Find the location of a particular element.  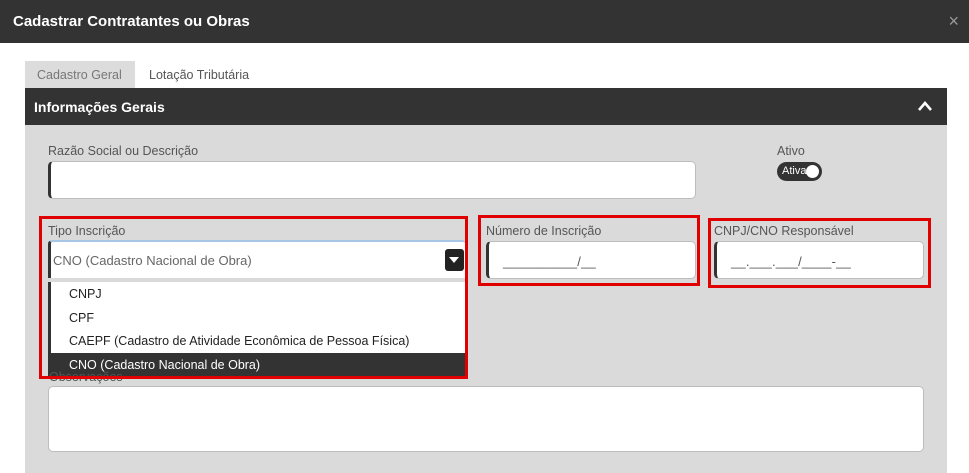

cnpj-cno-responsavel-input: __.___.___/____-__ is located at coordinates (819, 260).